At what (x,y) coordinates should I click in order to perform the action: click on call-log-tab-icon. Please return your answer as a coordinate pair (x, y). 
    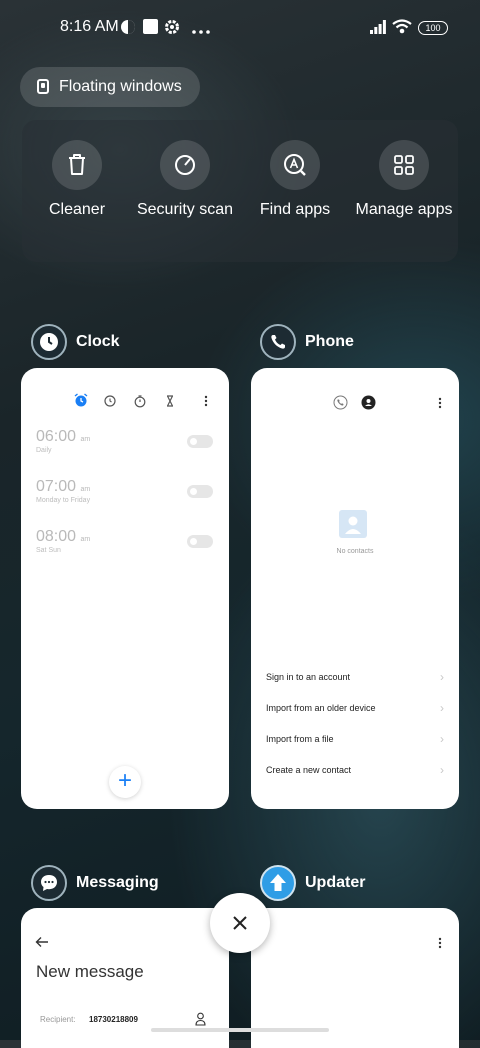
    Looking at the image, I should click on (340, 405).